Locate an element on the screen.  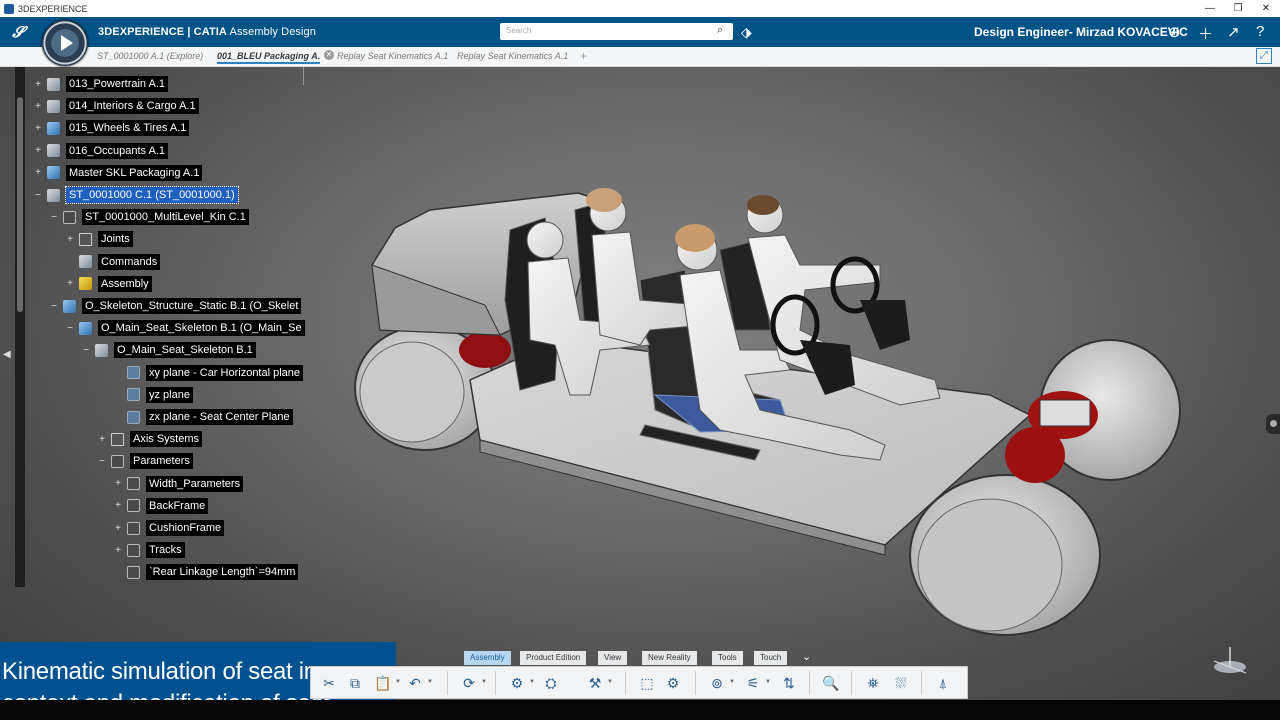
tree-node-label: Width_Parameters is located at coordinates (195, 483).